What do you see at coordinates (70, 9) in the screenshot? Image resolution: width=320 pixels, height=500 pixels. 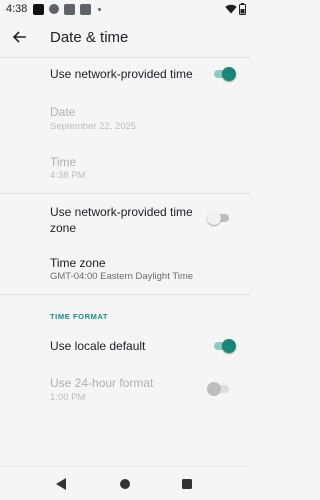 I see `app-notification-icon` at bounding box center [70, 9].